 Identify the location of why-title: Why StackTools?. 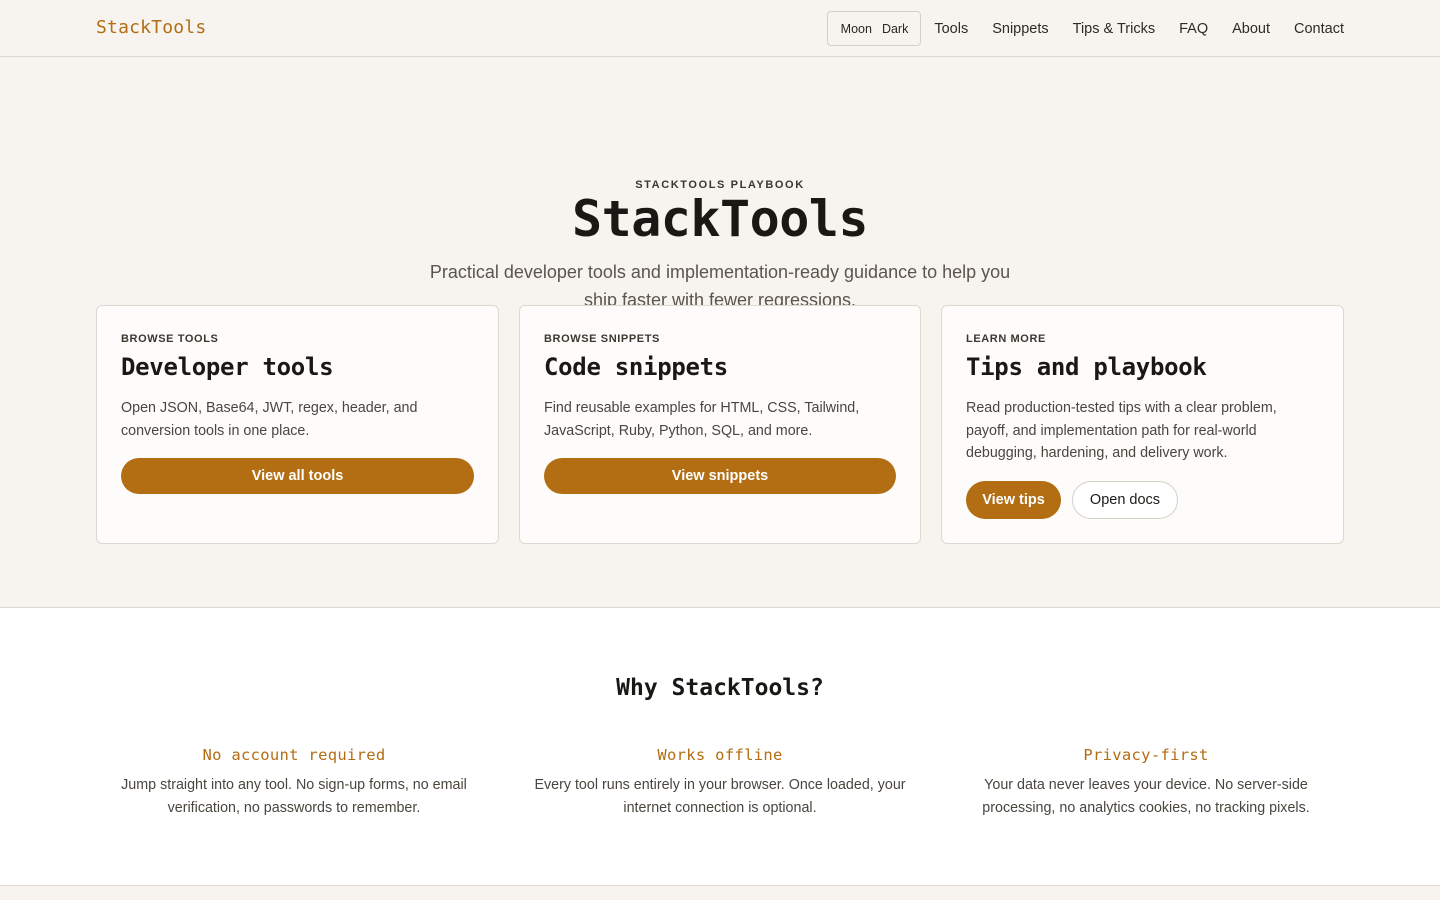
(720, 688).